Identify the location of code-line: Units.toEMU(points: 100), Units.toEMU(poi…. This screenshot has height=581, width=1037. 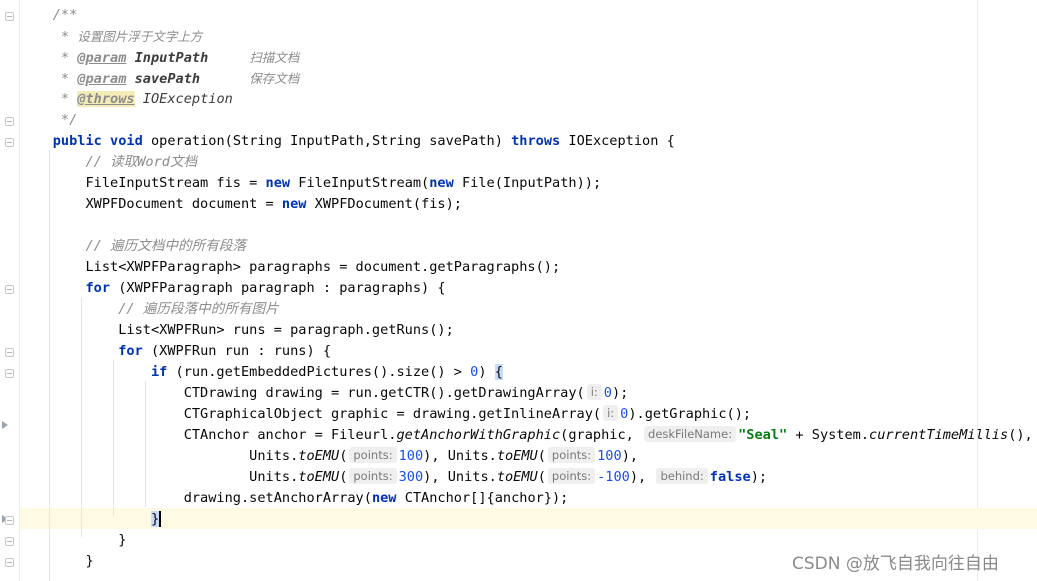
(444, 455).